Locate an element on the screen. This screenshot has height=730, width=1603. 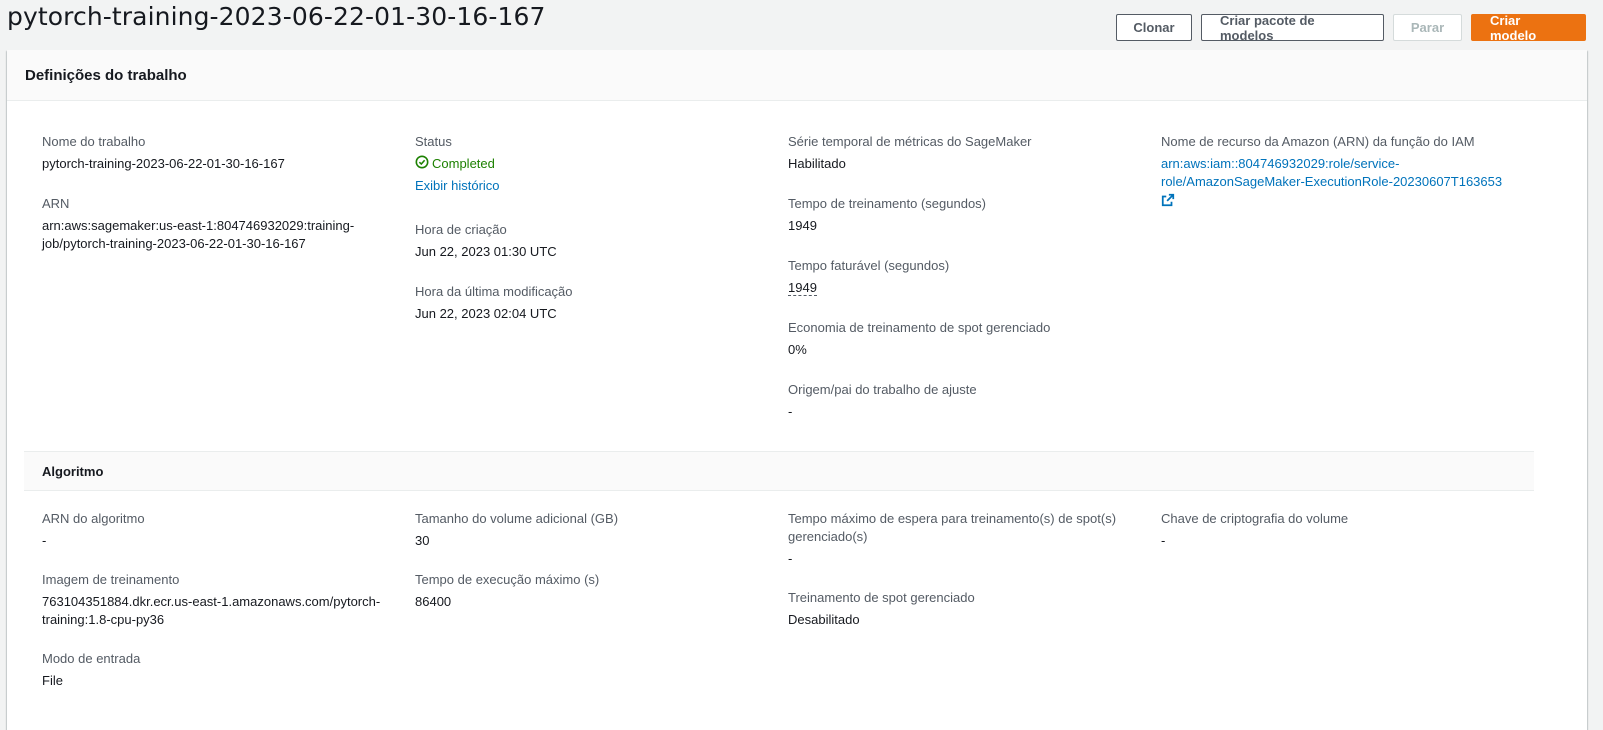
check-circle-icon is located at coordinates (422, 163).